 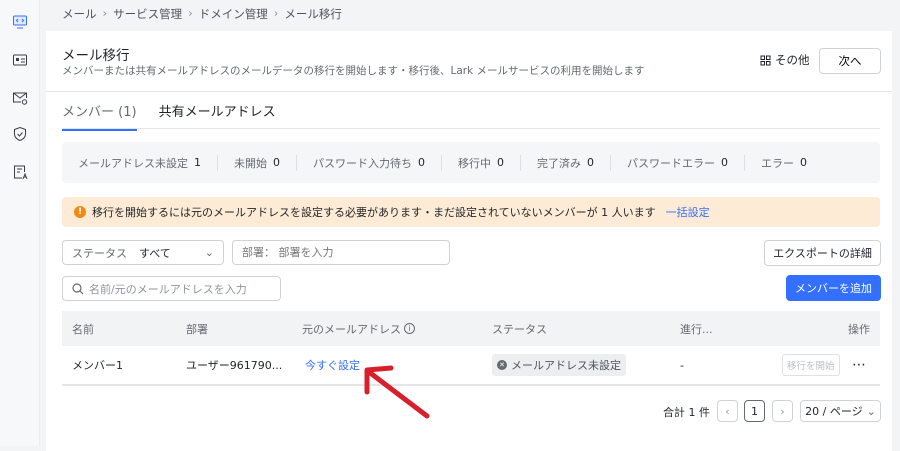 I want to click on search-icon, so click(x=78, y=288).